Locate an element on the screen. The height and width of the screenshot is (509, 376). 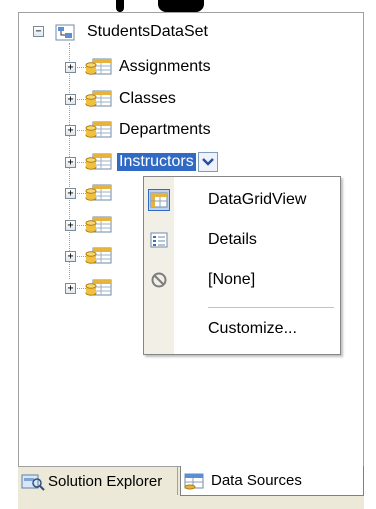
menu-item-datagridview: DataGridView is located at coordinates (242, 200).